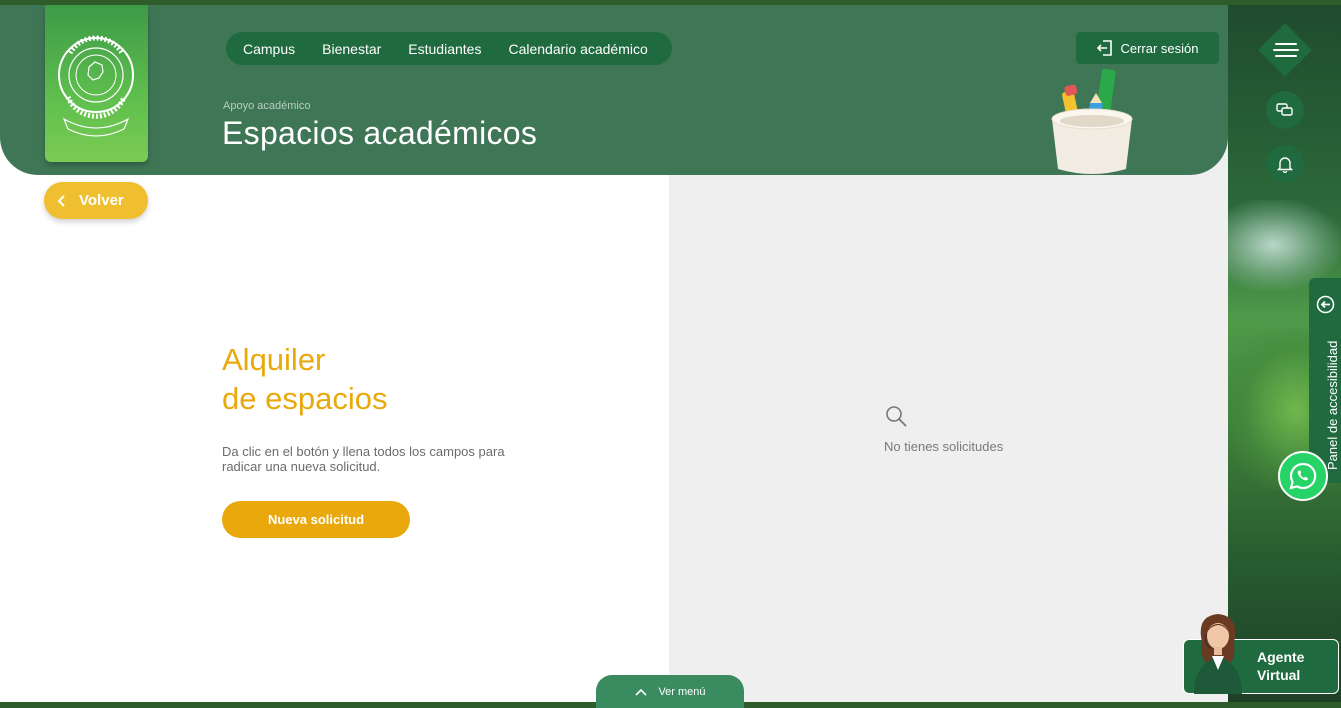  I want to click on accessibility-panel-tab: Panel de accesibilidad, so click(1325, 380).